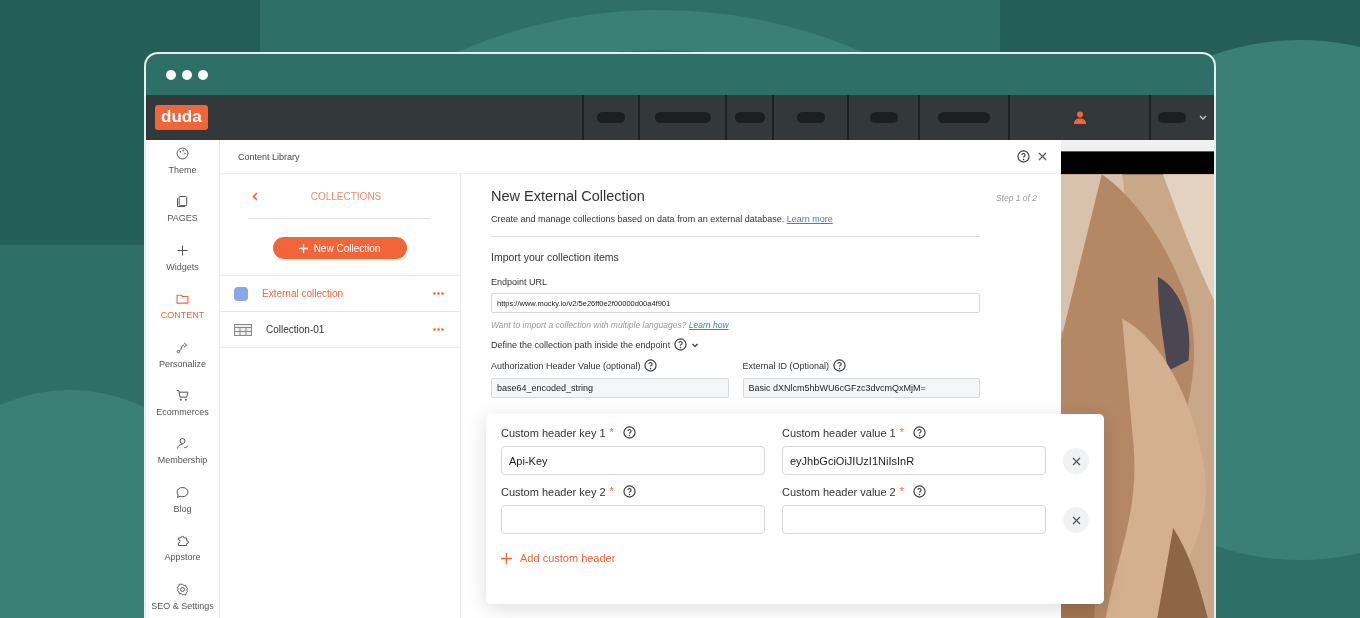 The width and height of the screenshot is (1360, 618). I want to click on user-icon, so click(1079, 117).